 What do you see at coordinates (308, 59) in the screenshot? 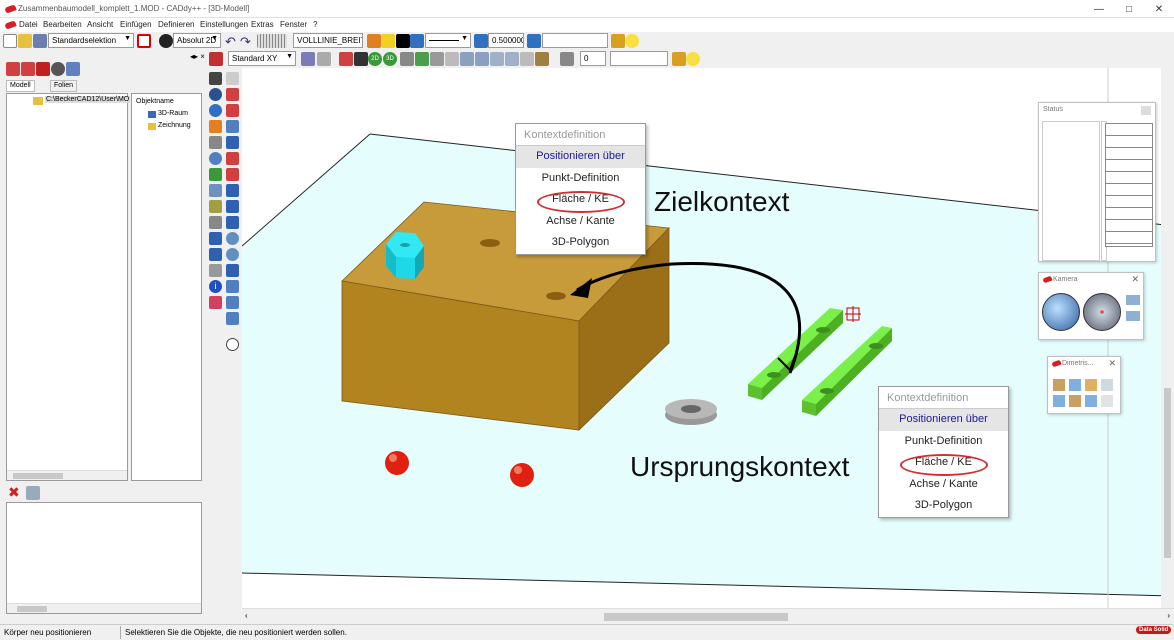
I see `snap-icon` at bounding box center [308, 59].